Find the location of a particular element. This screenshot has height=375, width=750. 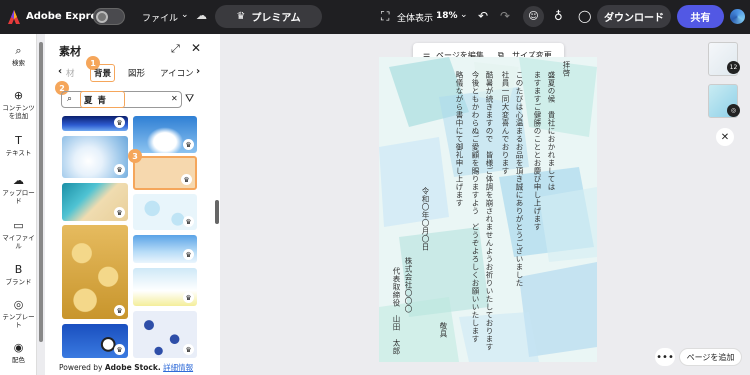

letter-line: このたびは心温まるお品を頂き誠にありがとうございました is located at coordinates (519, 179).